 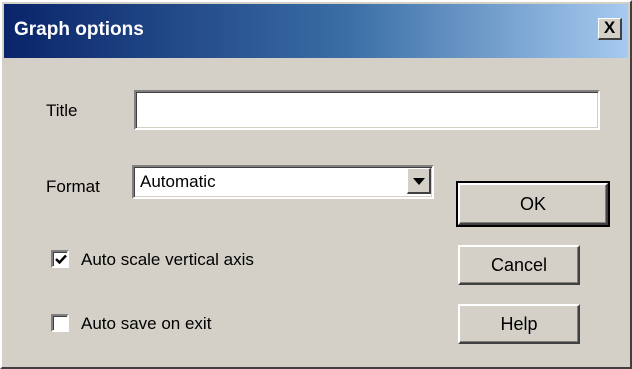 I want to click on cancel-button: Cancel, so click(x=519, y=265).